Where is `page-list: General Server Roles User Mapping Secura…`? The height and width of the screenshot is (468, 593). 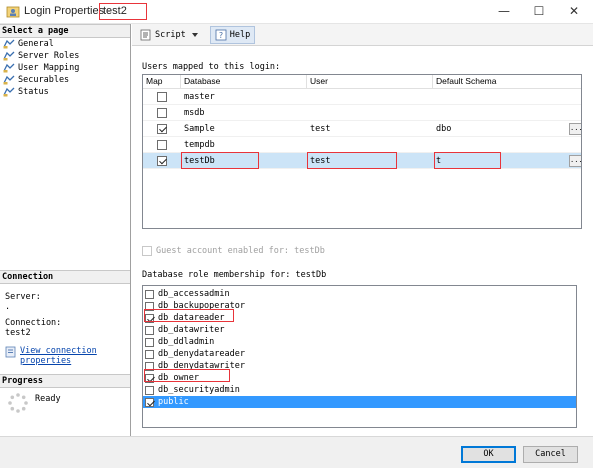 page-list: General Server Roles User Mapping Secura… is located at coordinates (65, 68).